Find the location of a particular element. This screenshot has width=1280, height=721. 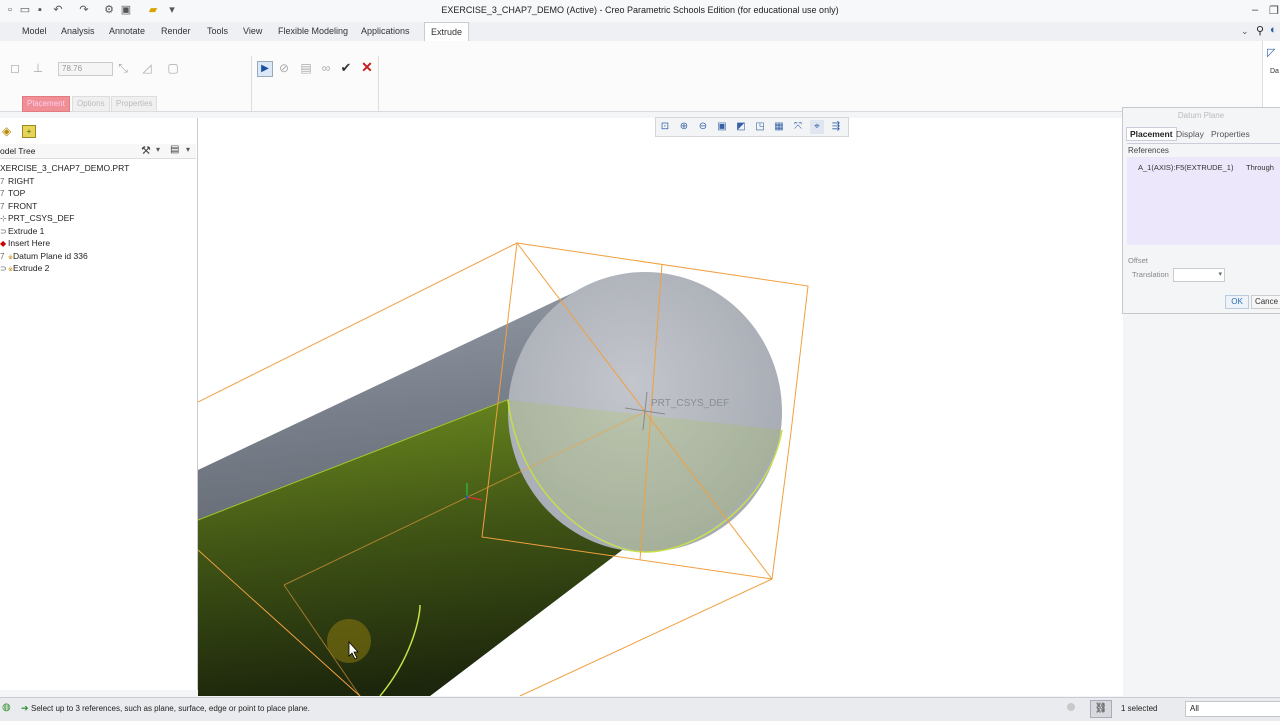

datum-display-icon: ⌖ is located at coordinates (817, 127).